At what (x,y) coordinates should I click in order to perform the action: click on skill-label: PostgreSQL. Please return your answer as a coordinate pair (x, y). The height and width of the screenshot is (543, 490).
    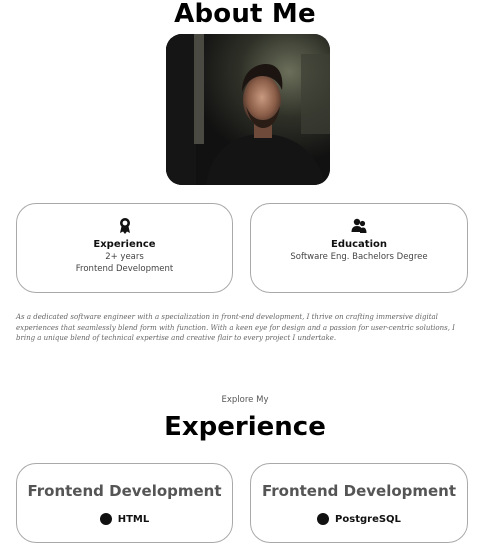
    Looking at the image, I should click on (368, 519).